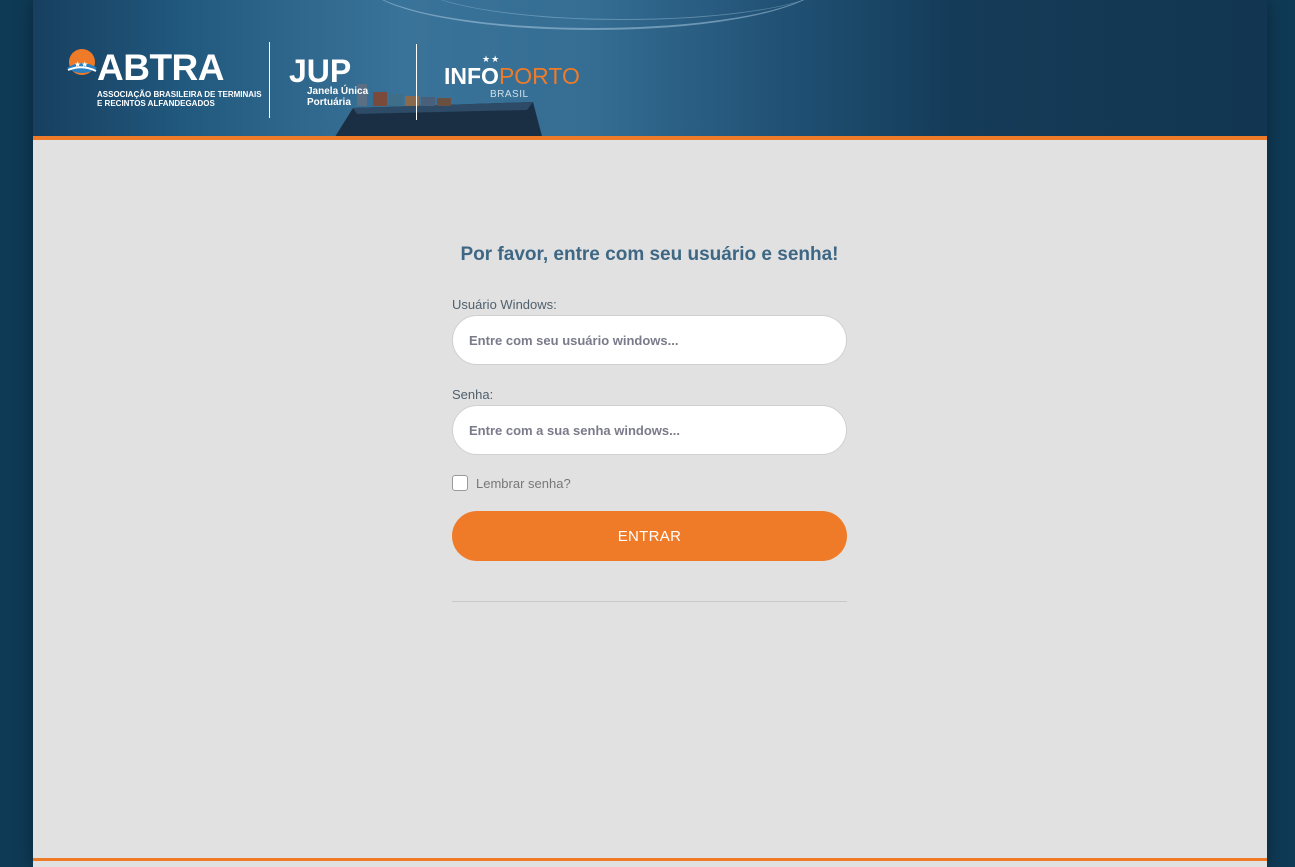 Image resolution: width=1295 pixels, height=867 pixels. Describe the element at coordinates (523, 483) in the screenshot. I see `remember-password-label: Lembrar senha?` at that location.